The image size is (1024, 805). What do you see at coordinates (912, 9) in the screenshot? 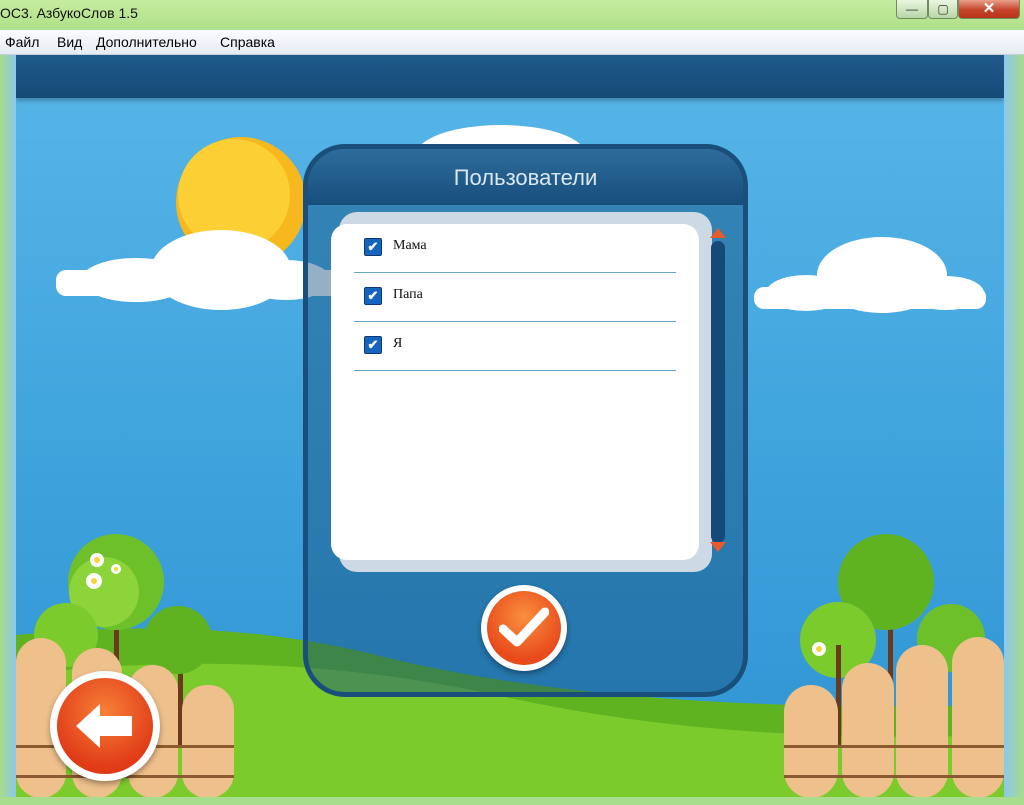
I see `minimize-button: —` at bounding box center [912, 9].